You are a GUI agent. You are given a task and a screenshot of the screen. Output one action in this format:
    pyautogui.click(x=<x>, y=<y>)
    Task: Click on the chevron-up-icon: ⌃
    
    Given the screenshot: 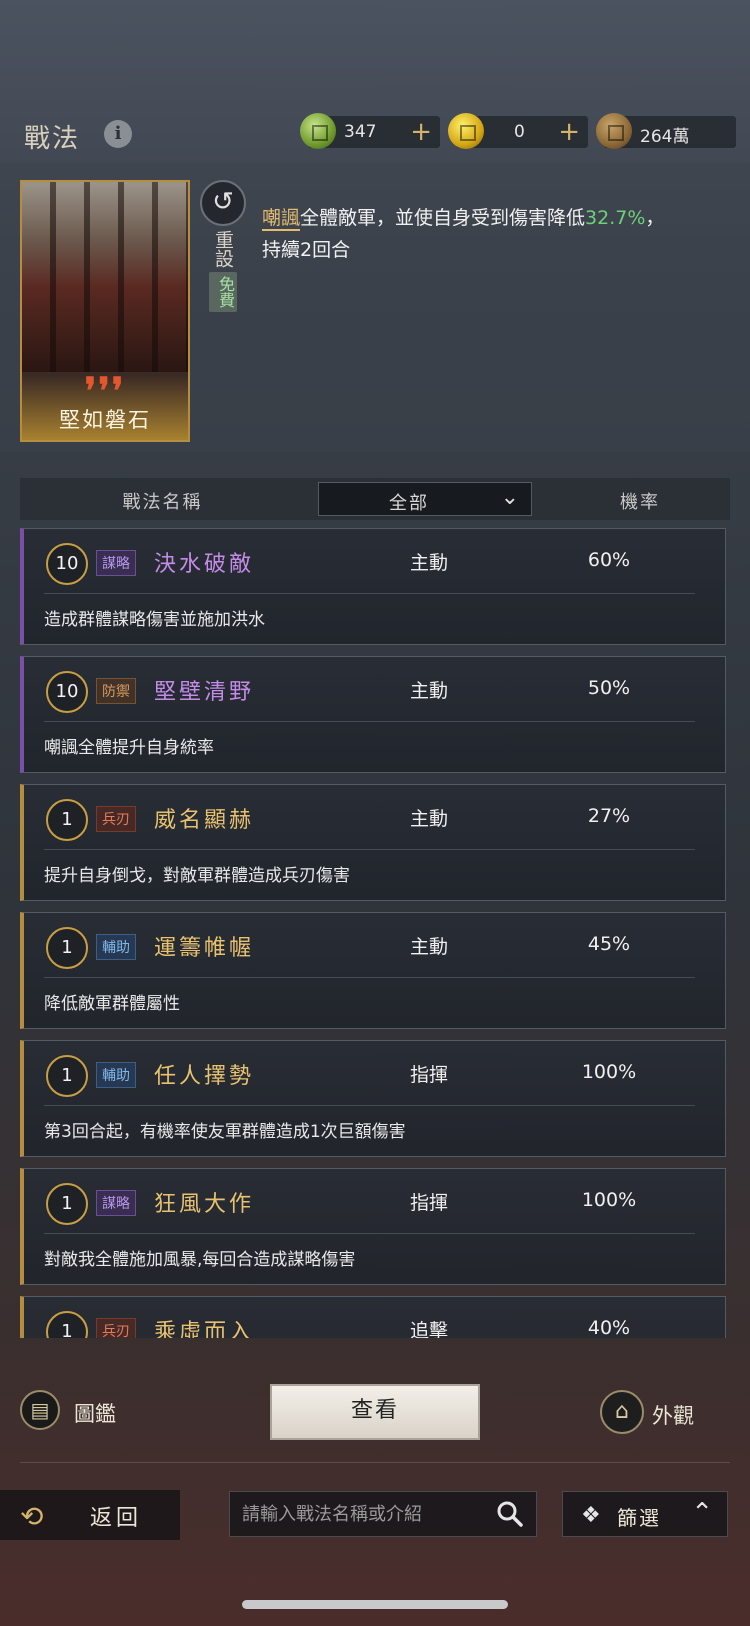 What is the action you would take?
    pyautogui.click(x=702, y=1513)
    